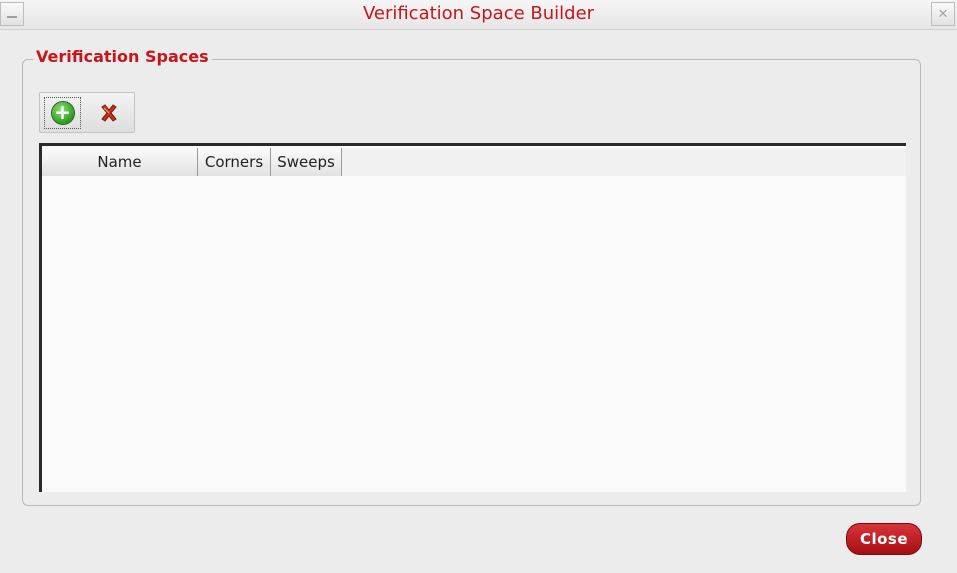 This screenshot has width=957, height=573. I want to click on close-x-icon: ✕, so click(943, 14).